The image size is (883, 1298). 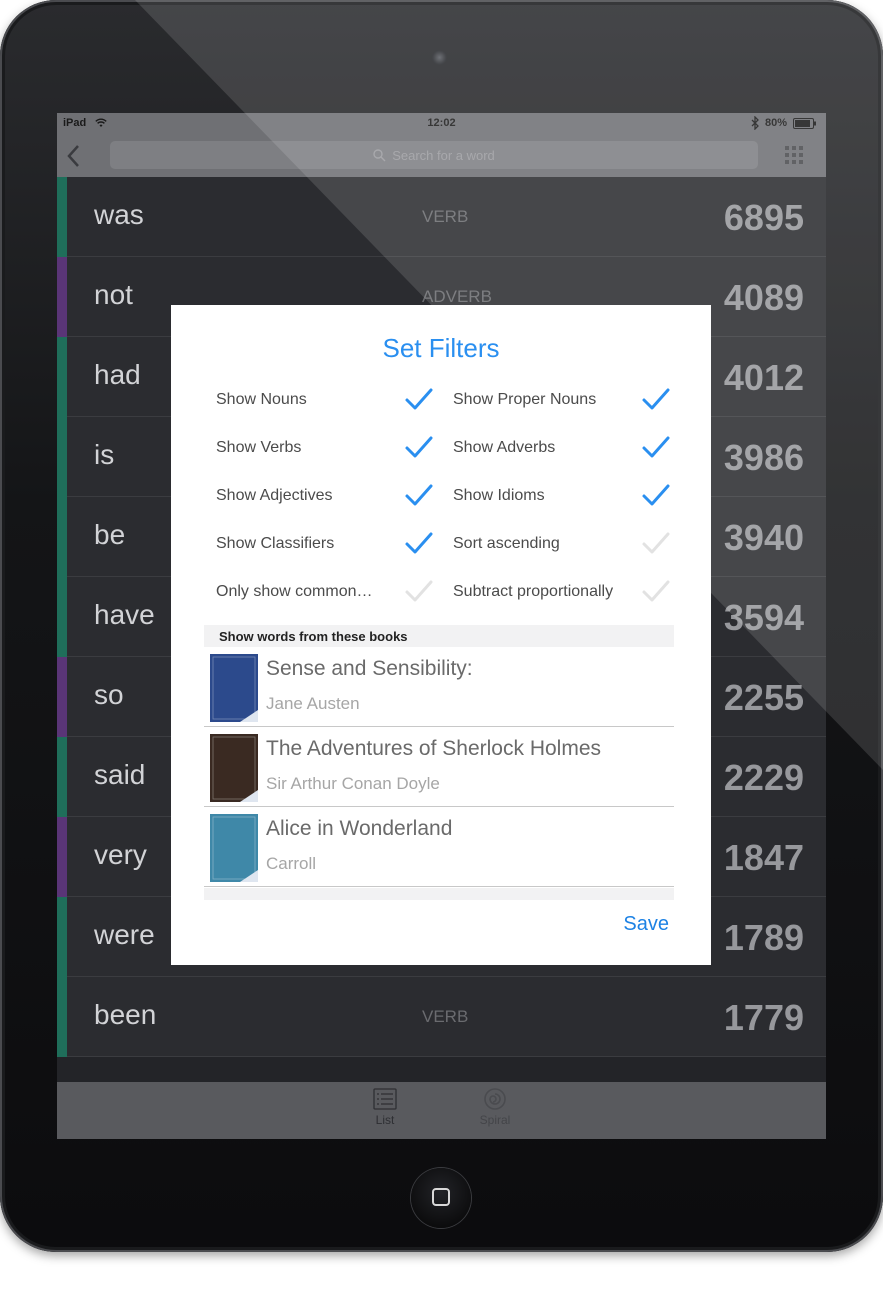 I want to click on filter-option: Show Adjectives, so click(x=326, y=496).